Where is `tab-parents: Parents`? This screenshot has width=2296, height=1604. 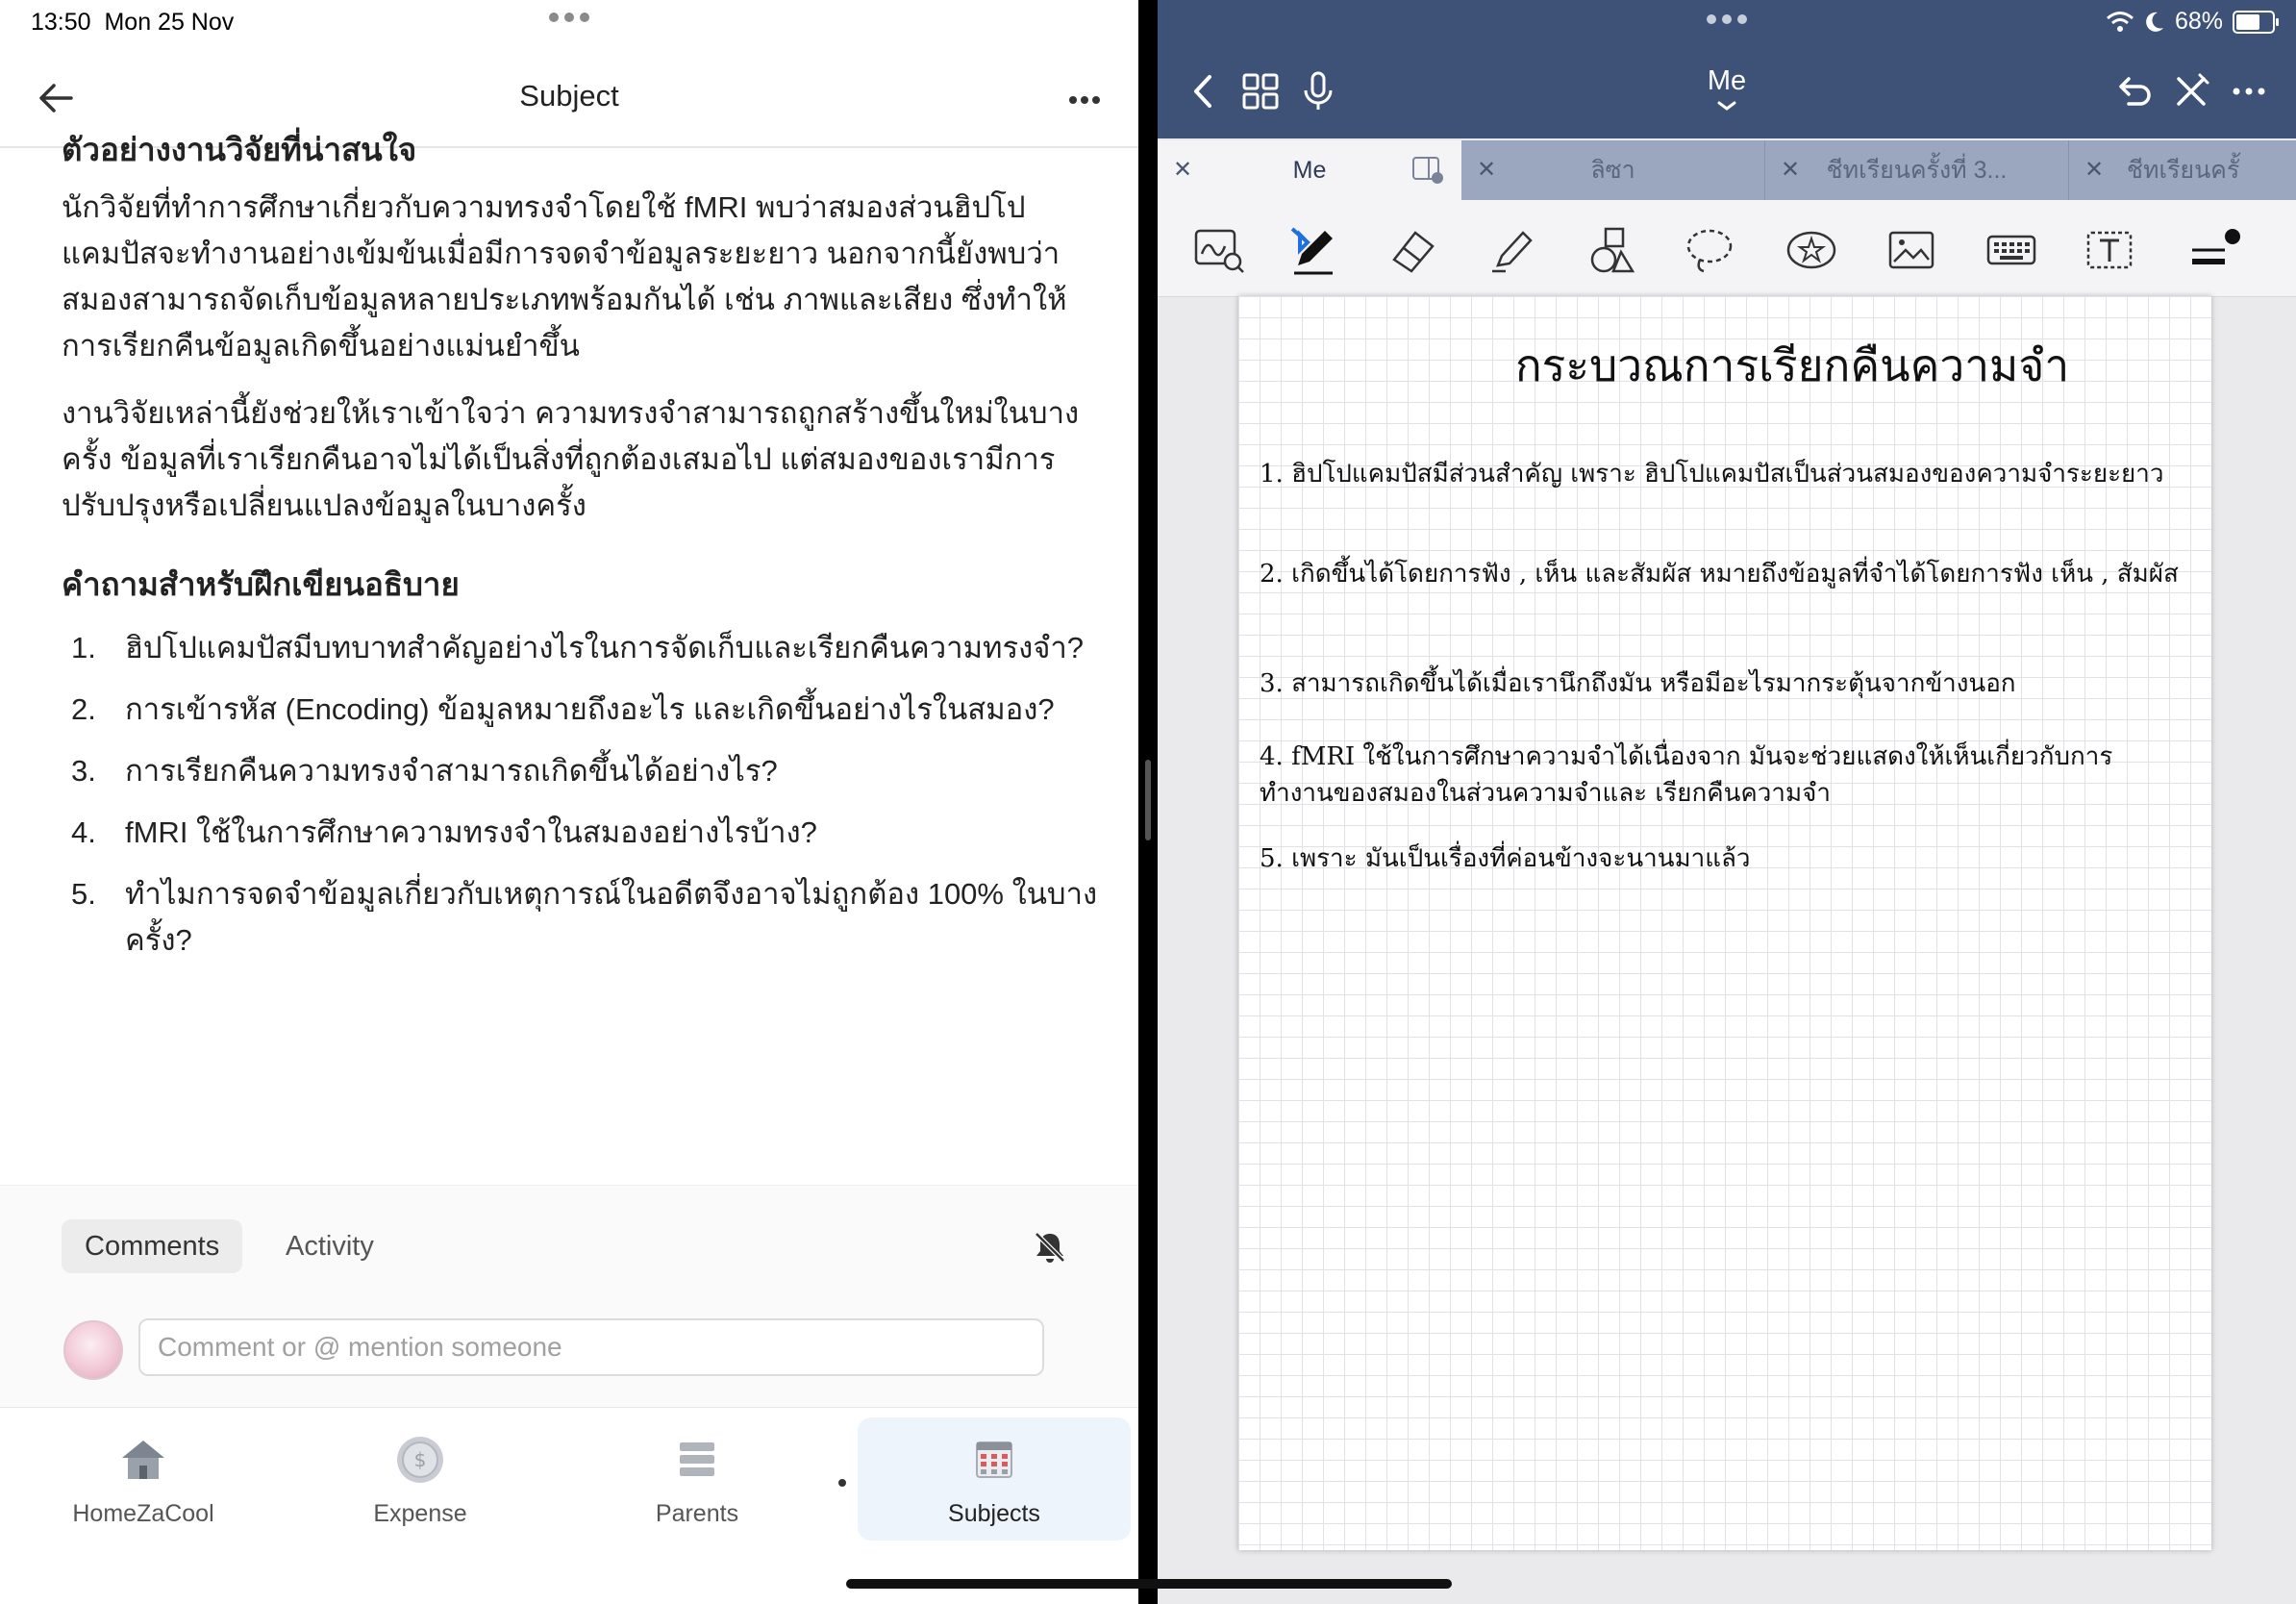
tab-parents: Parents is located at coordinates (697, 1479).